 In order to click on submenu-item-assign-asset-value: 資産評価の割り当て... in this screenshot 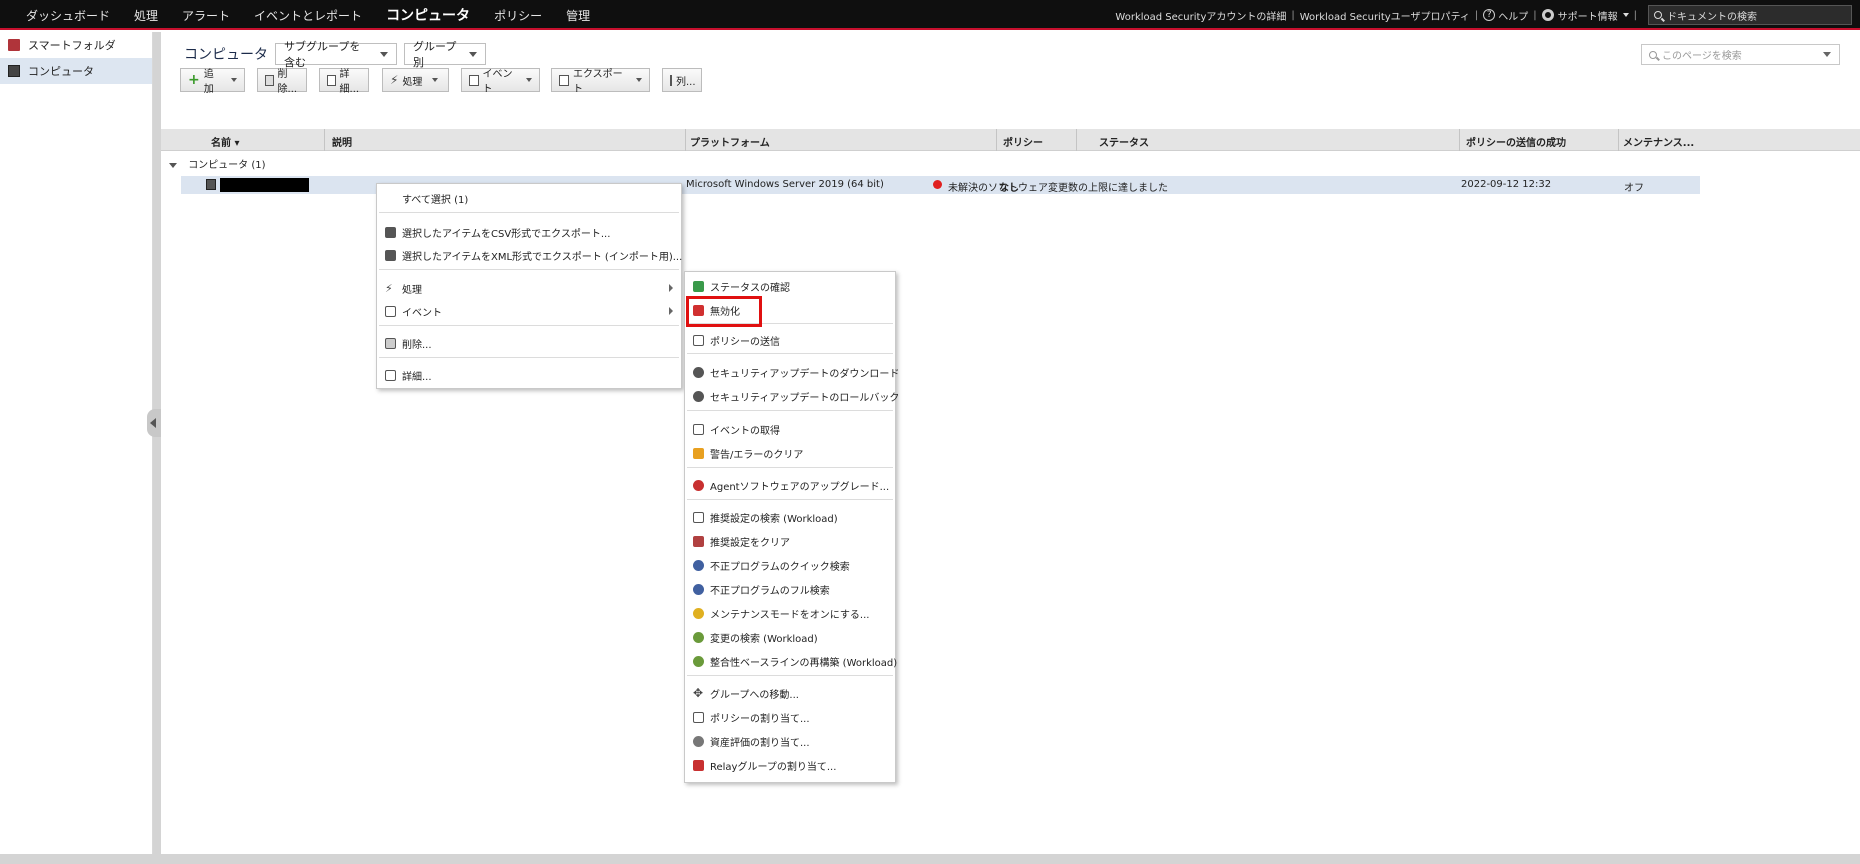, I will do `click(790, 741)`.